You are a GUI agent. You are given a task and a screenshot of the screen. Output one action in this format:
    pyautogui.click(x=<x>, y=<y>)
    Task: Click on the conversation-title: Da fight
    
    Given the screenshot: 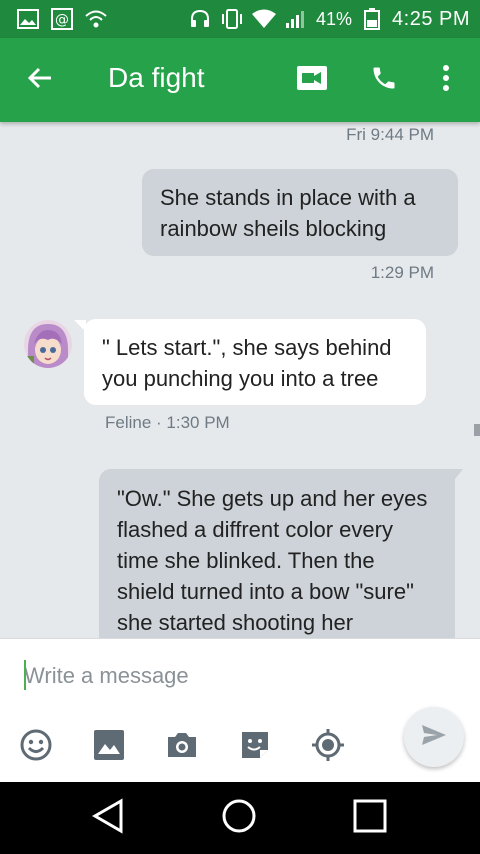 What is the action you would take?
    pyautogui.click(x=156, y=77)
    